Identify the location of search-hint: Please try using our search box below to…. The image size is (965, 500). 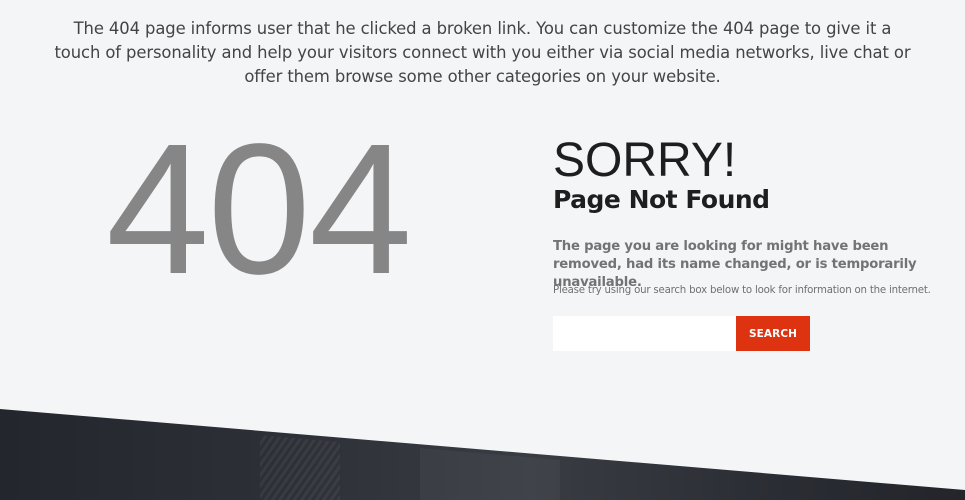
(742, 290).